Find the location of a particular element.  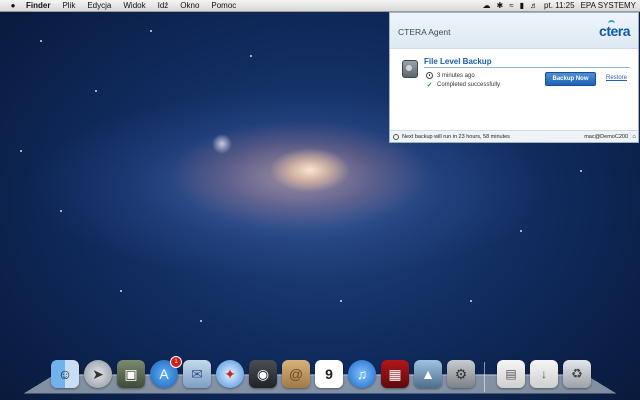

status-row: ✓ Completed successfully is located at coordinates (463, 85).